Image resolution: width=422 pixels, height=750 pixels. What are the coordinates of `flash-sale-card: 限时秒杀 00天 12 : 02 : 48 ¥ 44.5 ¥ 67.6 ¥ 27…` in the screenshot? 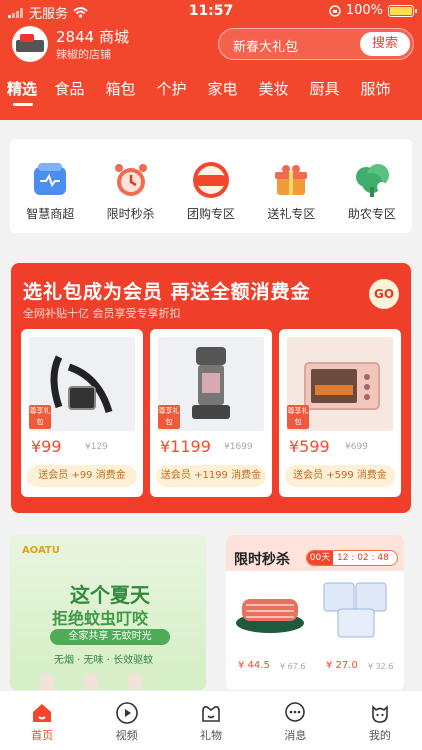 It's located at (315, 612).